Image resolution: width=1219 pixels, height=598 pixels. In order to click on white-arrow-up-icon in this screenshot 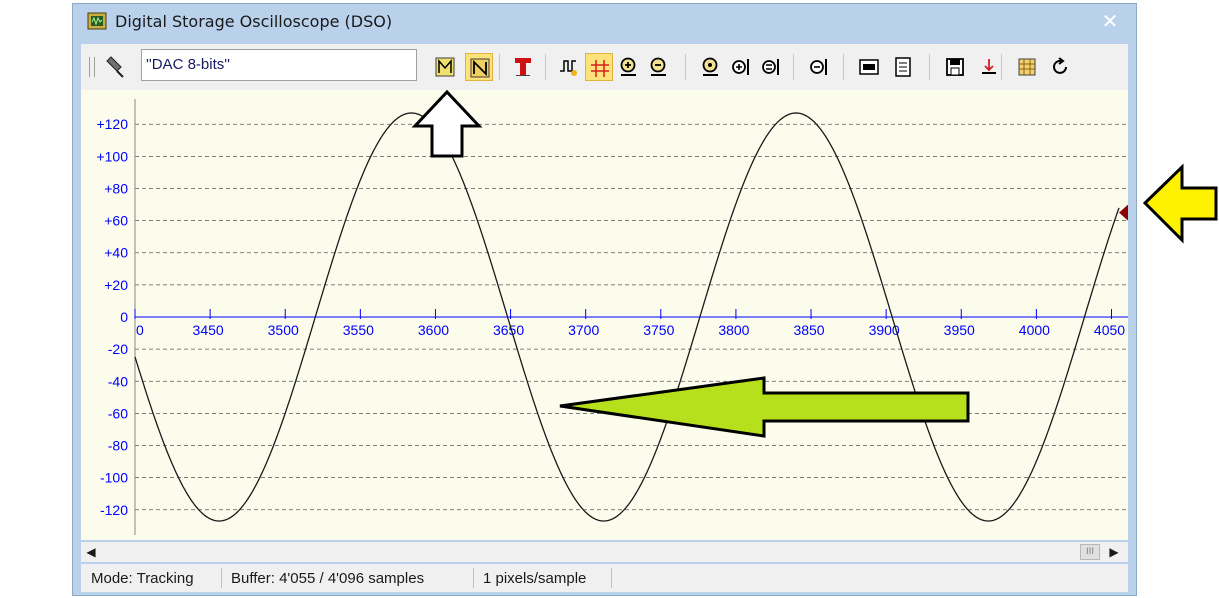, I will do `click(447, 123)`.